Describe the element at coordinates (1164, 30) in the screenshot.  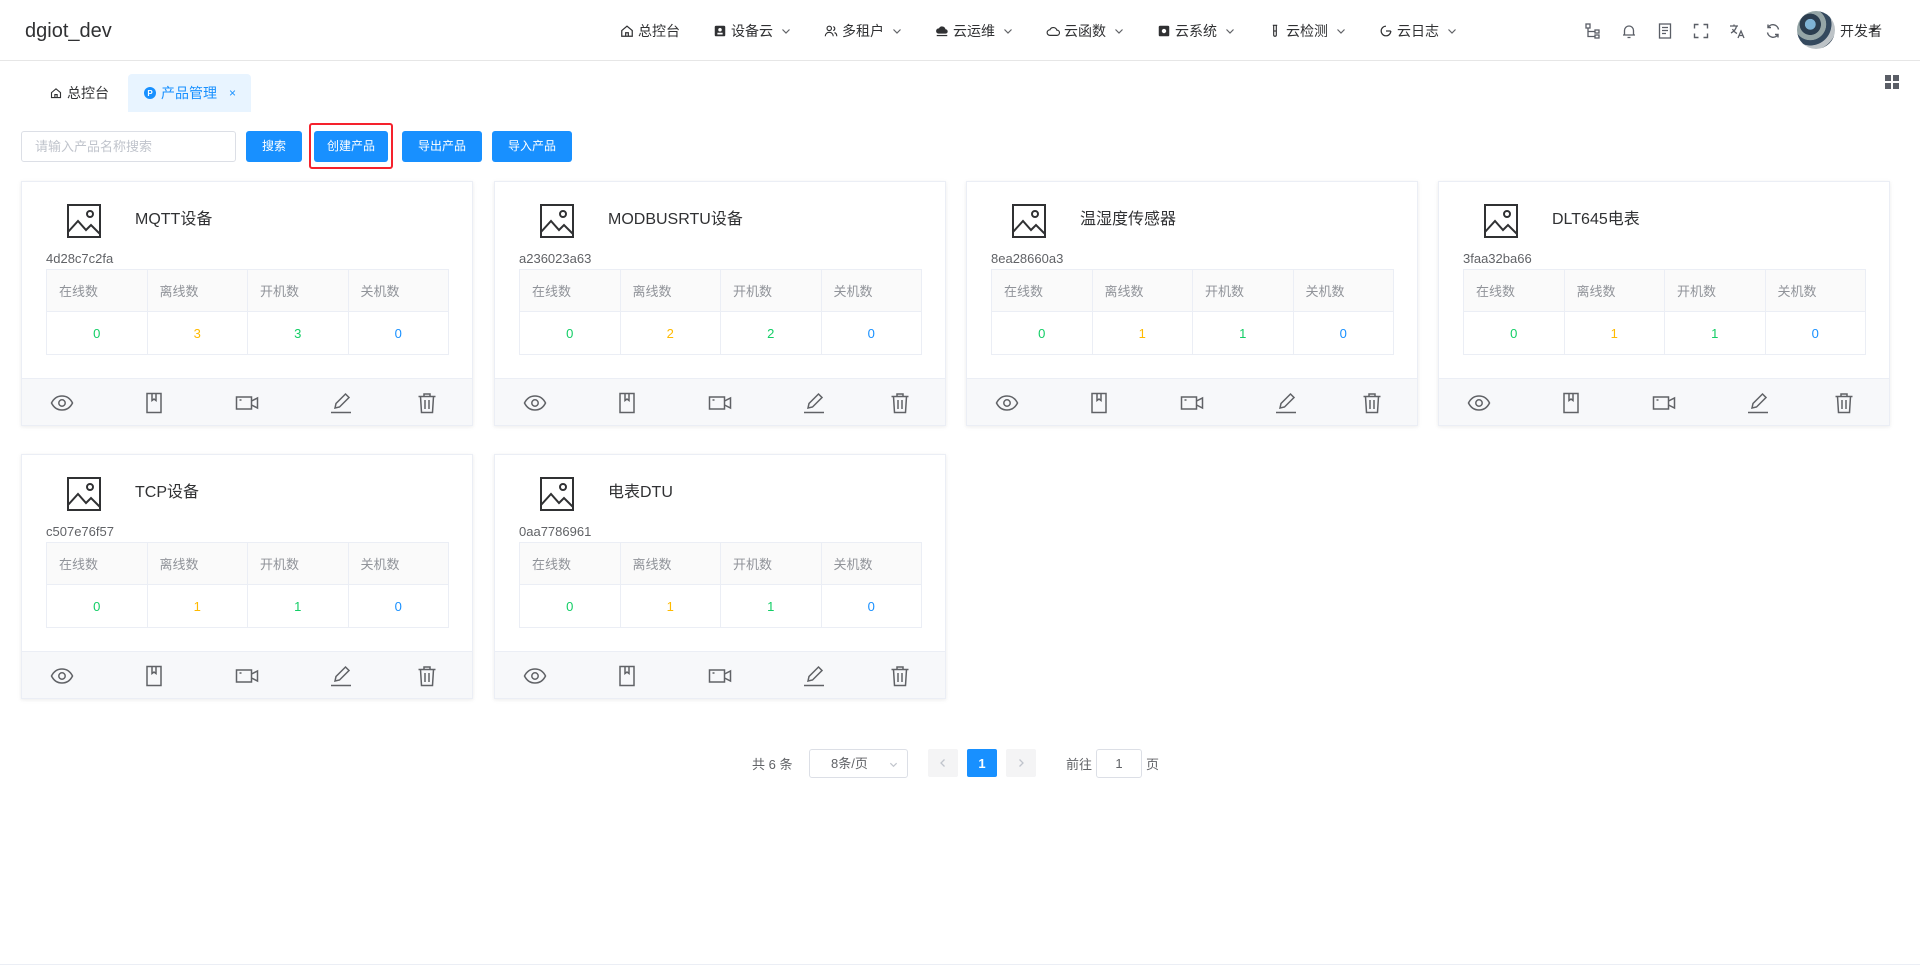
I see `system-icon` at that location.